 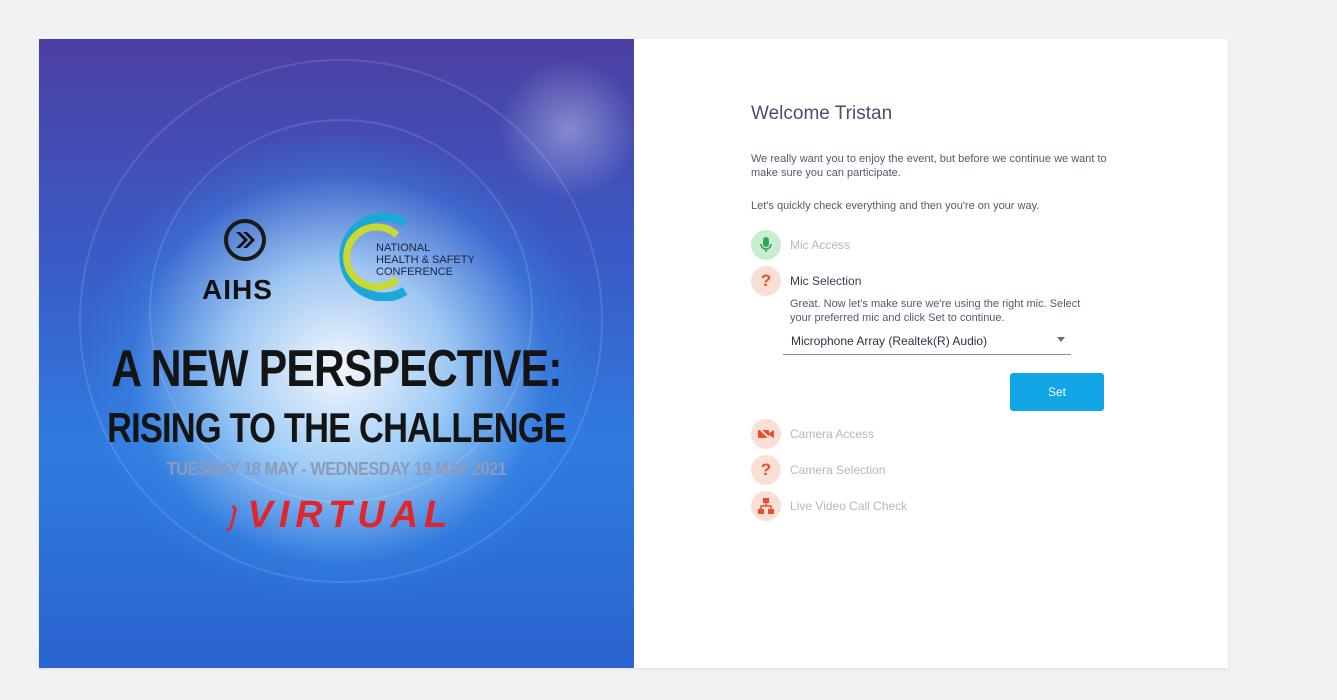 I want to click on conference-logo-text: NATIONAL HEALTH & SAFETY CONFERENCE, so click(x=425, y=260).